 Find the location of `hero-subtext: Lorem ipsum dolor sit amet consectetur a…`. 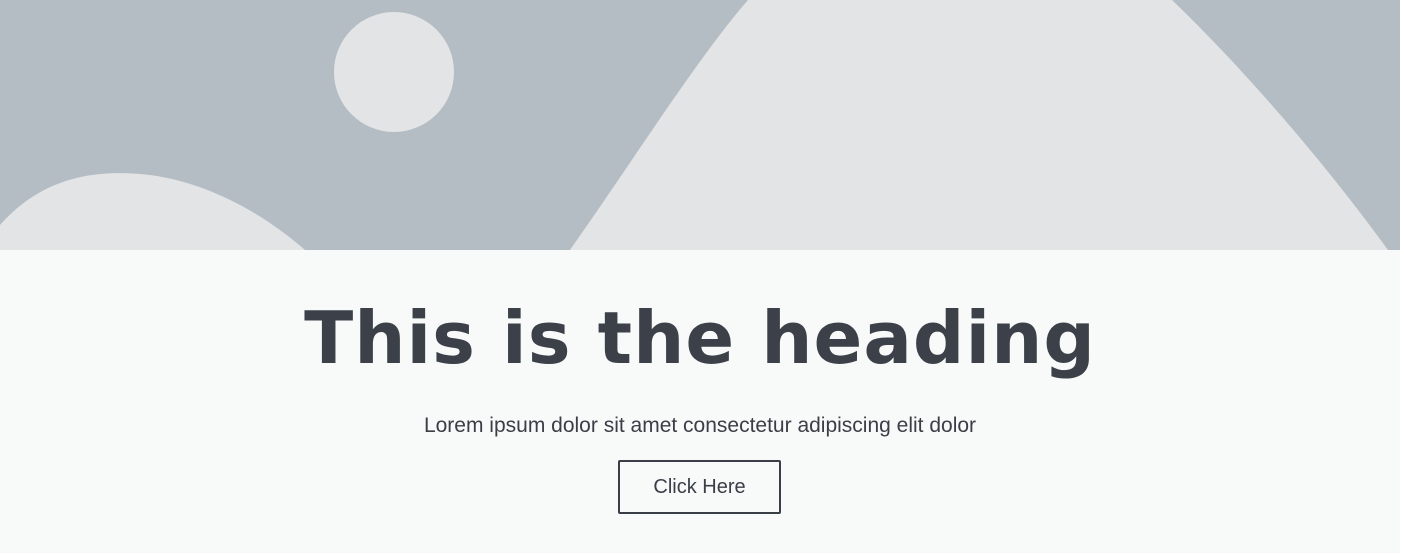

hero-subtext: Lorem ipsum dolor sit amet consectetur a… is located at coordinates (700, 425).